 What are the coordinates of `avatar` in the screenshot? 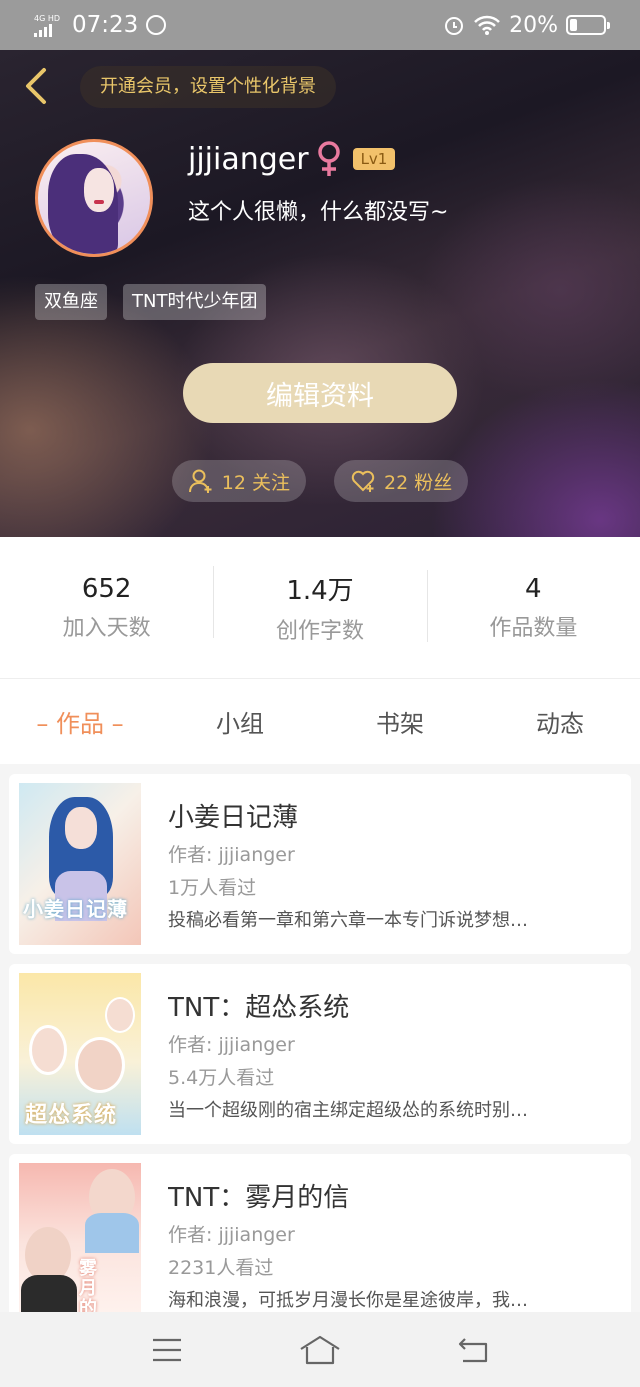 It's located at (94, 198).